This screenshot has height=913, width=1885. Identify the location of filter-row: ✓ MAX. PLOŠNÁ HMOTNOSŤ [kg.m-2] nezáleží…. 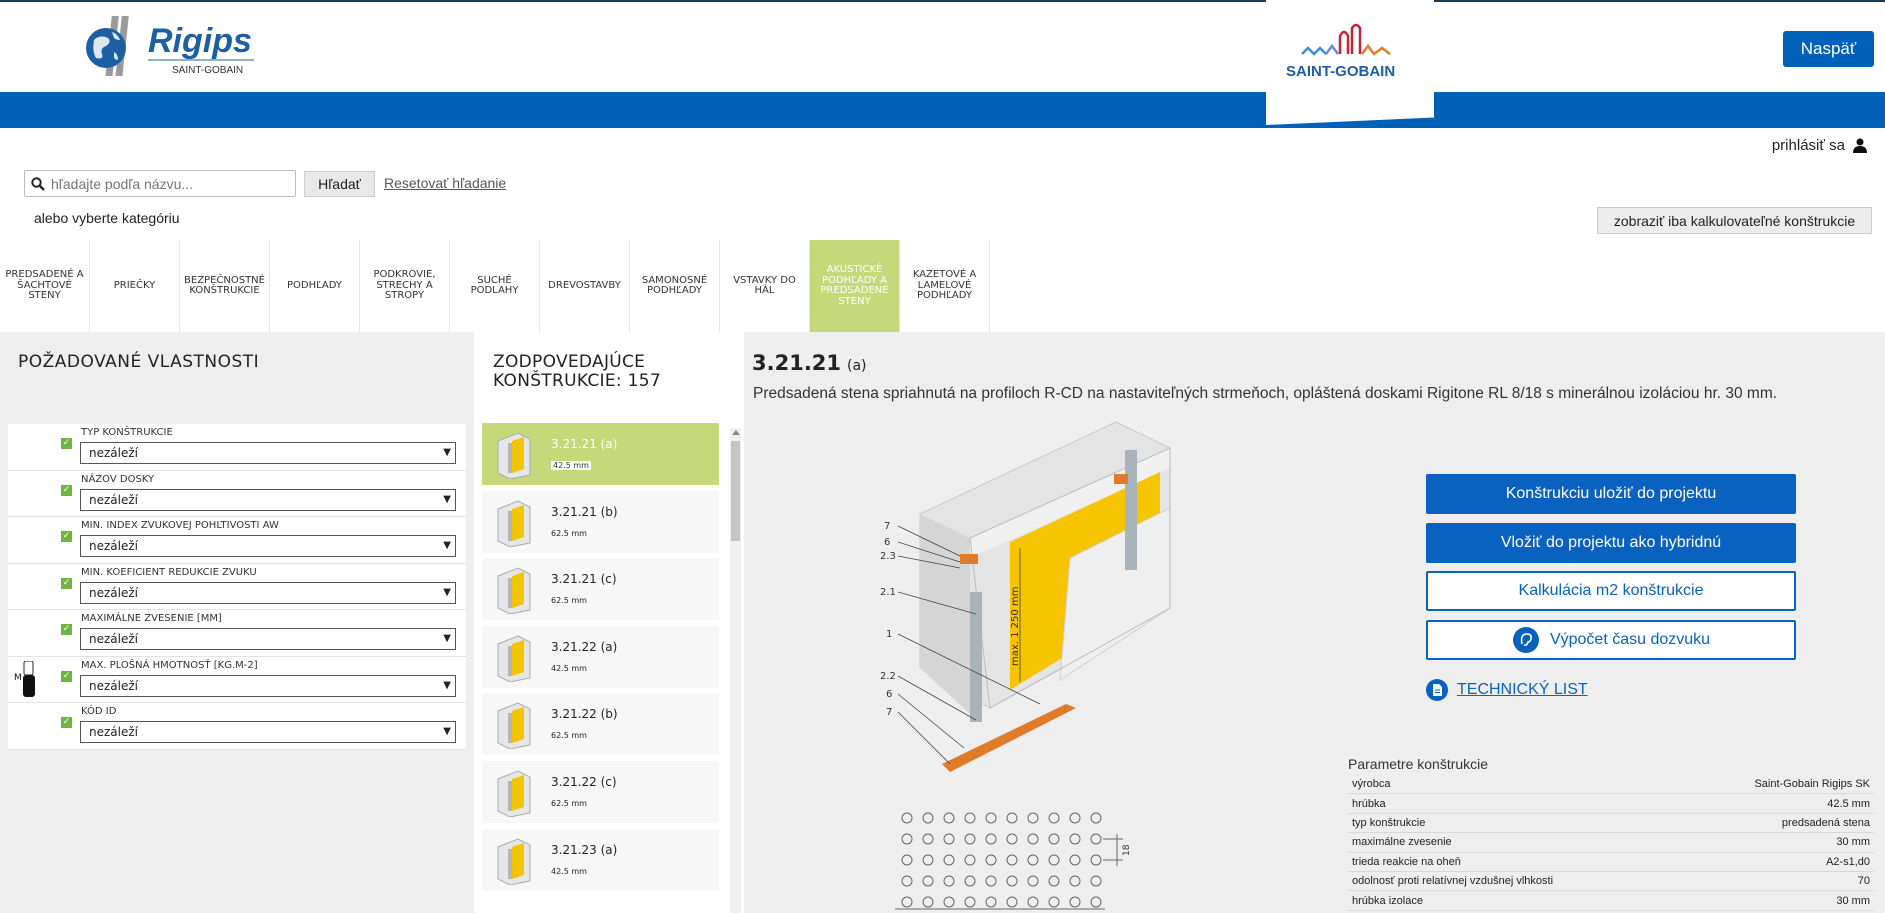
(237, 680).